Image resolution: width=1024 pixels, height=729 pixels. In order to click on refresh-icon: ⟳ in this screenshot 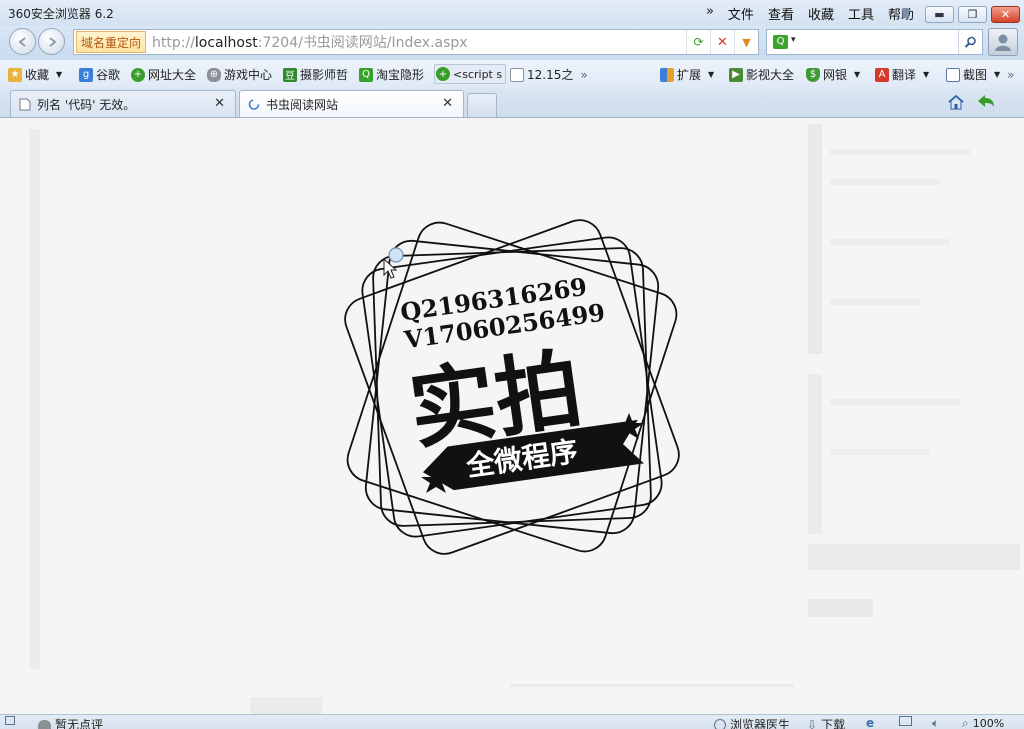, I will do `click(698, 42)`.